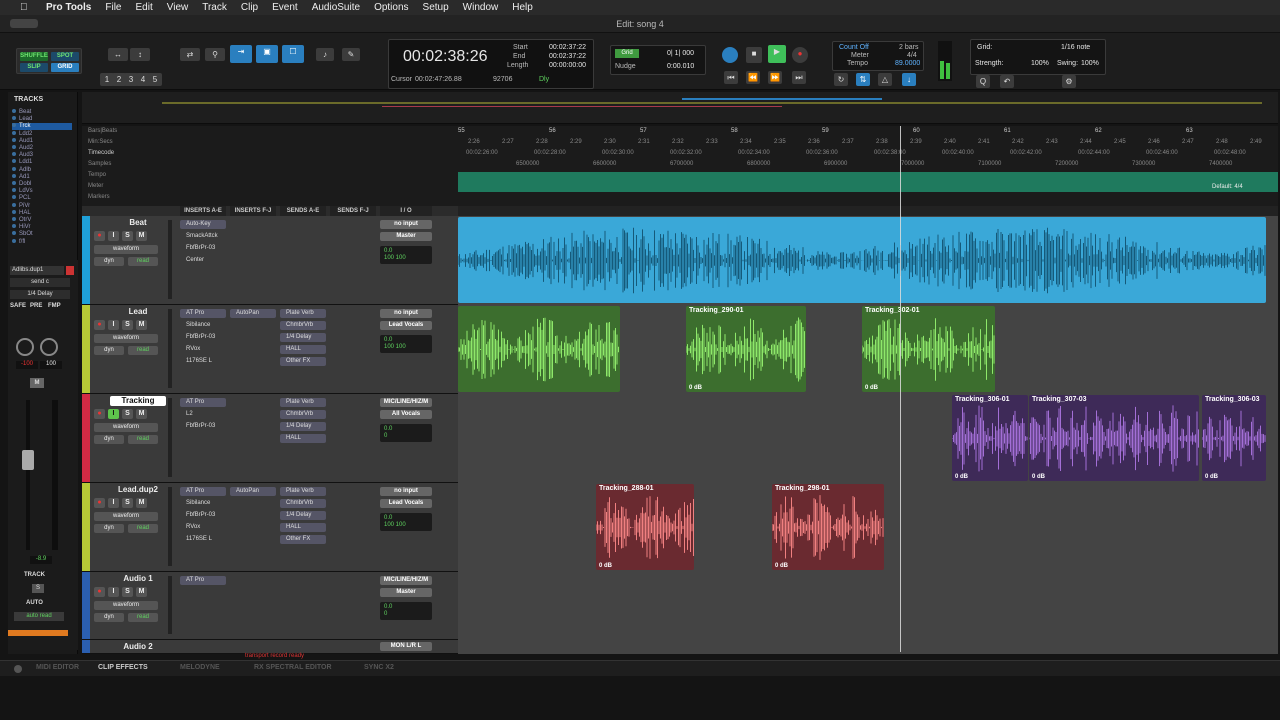 The height and width of the screenshot is (720, 1280). Describe the element at coordinates (267, 54) in the screenshot. I see `selector-tool-icon: ▣` at that location.